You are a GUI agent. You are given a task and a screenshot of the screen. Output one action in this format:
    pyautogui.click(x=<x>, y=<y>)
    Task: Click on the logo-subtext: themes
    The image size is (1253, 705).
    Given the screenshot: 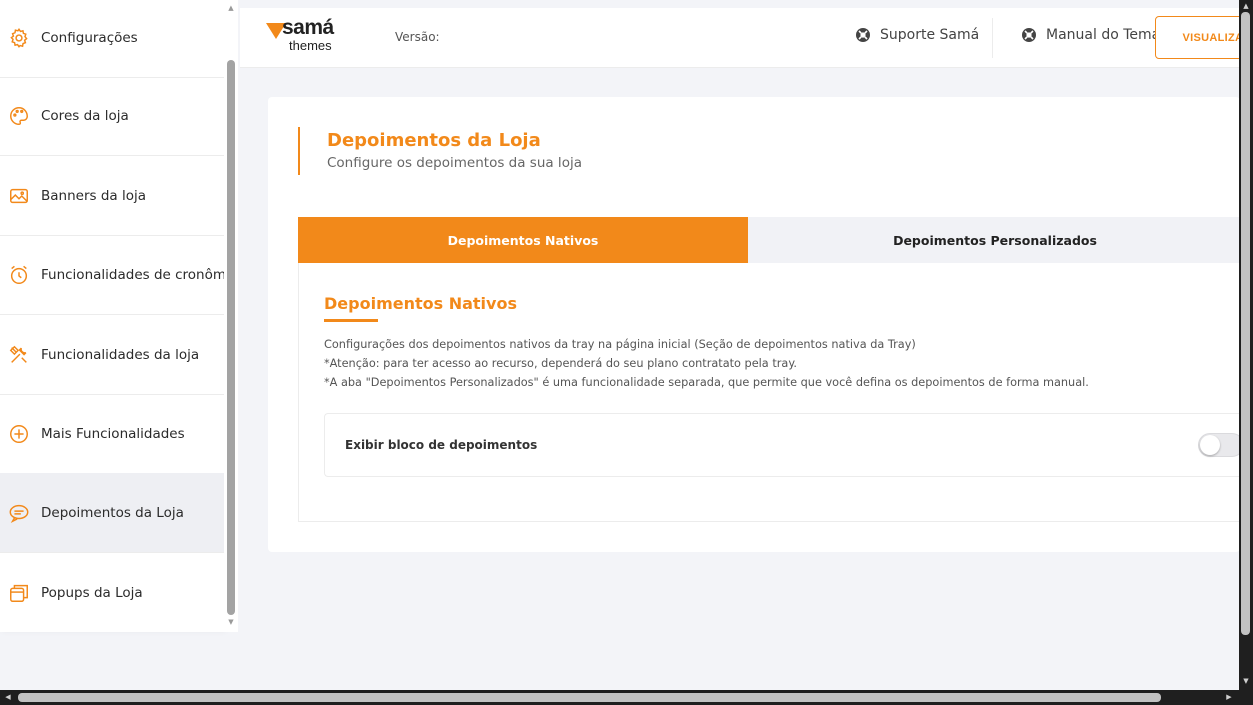 What is the action you would take?
    pyautogui.click(x=310, y=45)
    